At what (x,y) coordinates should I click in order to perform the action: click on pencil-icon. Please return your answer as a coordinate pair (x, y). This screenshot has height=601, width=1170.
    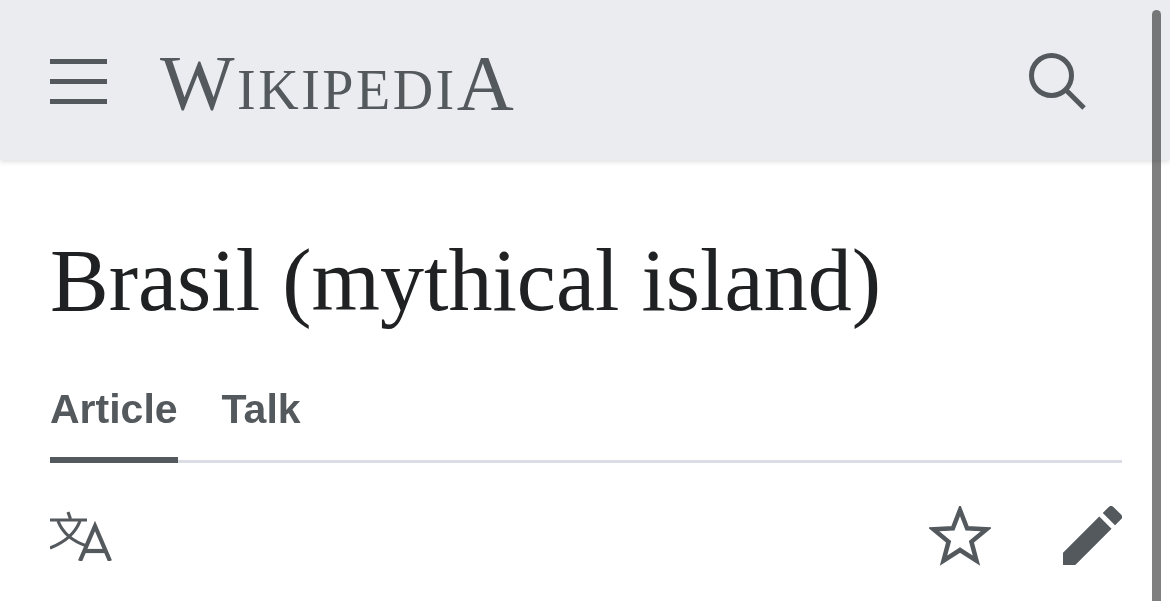
    Looking at the image, I should click on (1092, 536).